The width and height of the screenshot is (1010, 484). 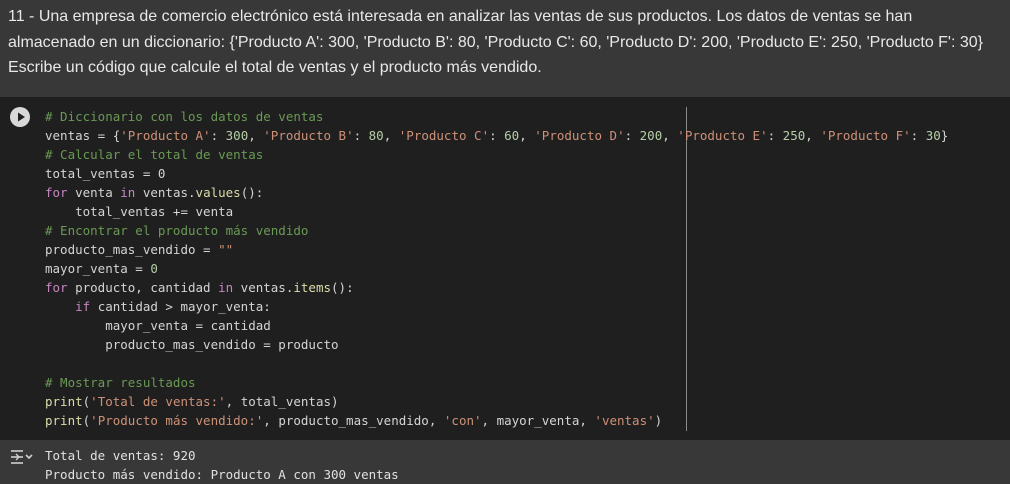 I want to click on string-literal: 'Producto más vendido:', so click(x=177, y=420).